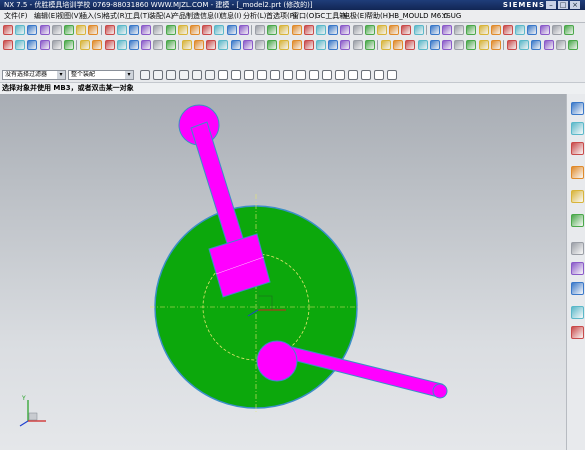 Image resolution: width=585 pixels, height=450 pixels. What do you see at coordinates (161, 16) in the screenshot?
I see `menu-assembly: 装配(A)` at bounding box center [161, 16].